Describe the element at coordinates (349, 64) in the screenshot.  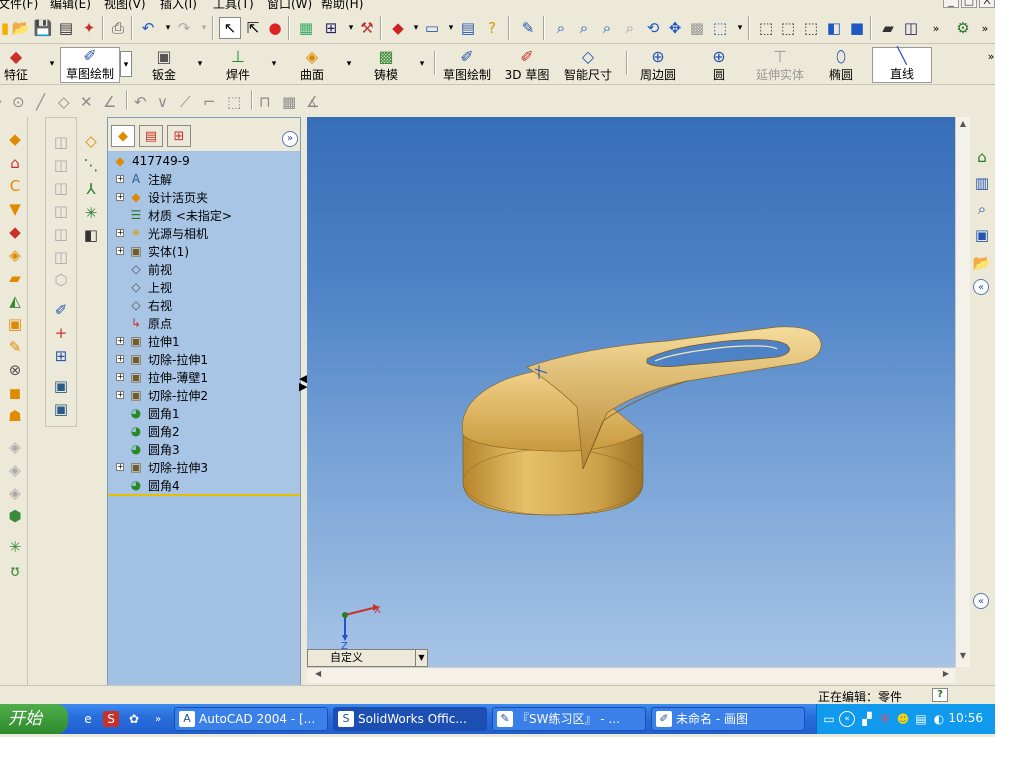
I see `surfaces-dropdown-icon: ▾` at that location.